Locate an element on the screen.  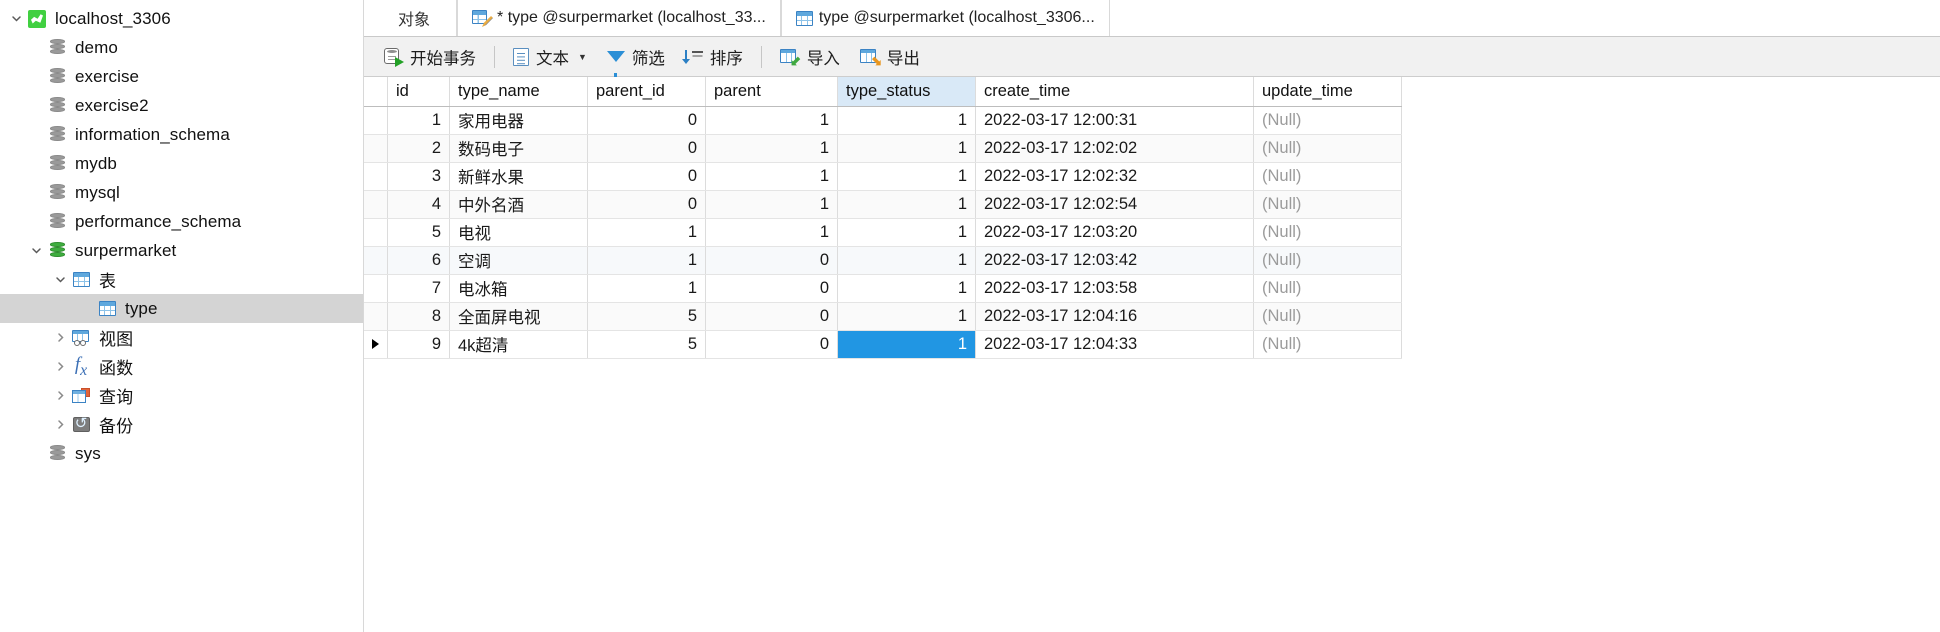
table-row: 4 中外名酒 0 1 1 2022-03-17 12:02:54 (Null) is located at coordinates (883, 204).